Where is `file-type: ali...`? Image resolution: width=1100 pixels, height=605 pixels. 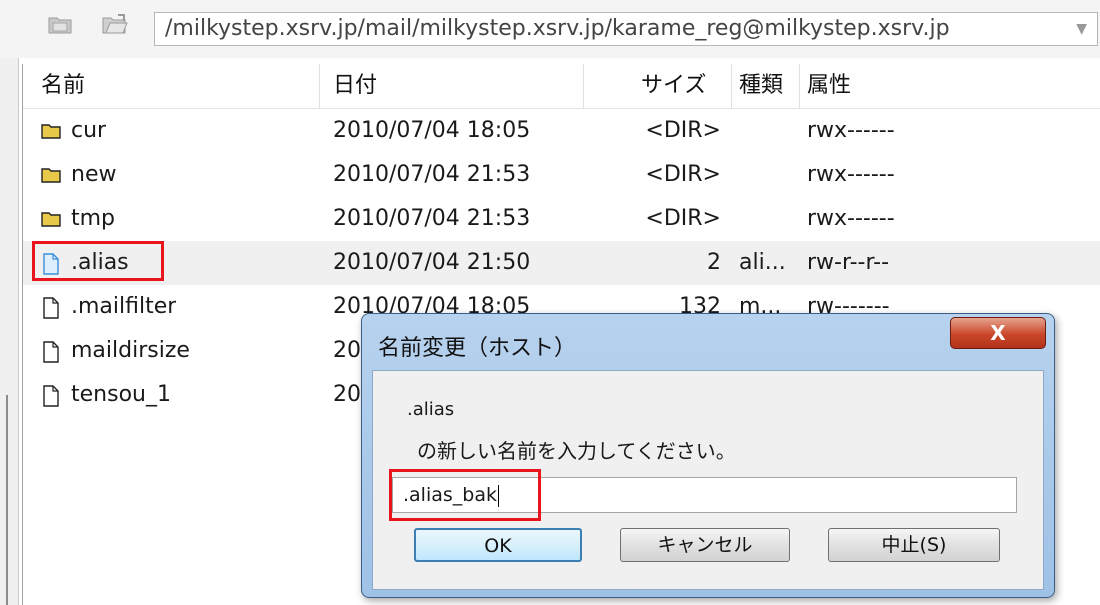 file-type: ali... is located at coordinates (762, 262).